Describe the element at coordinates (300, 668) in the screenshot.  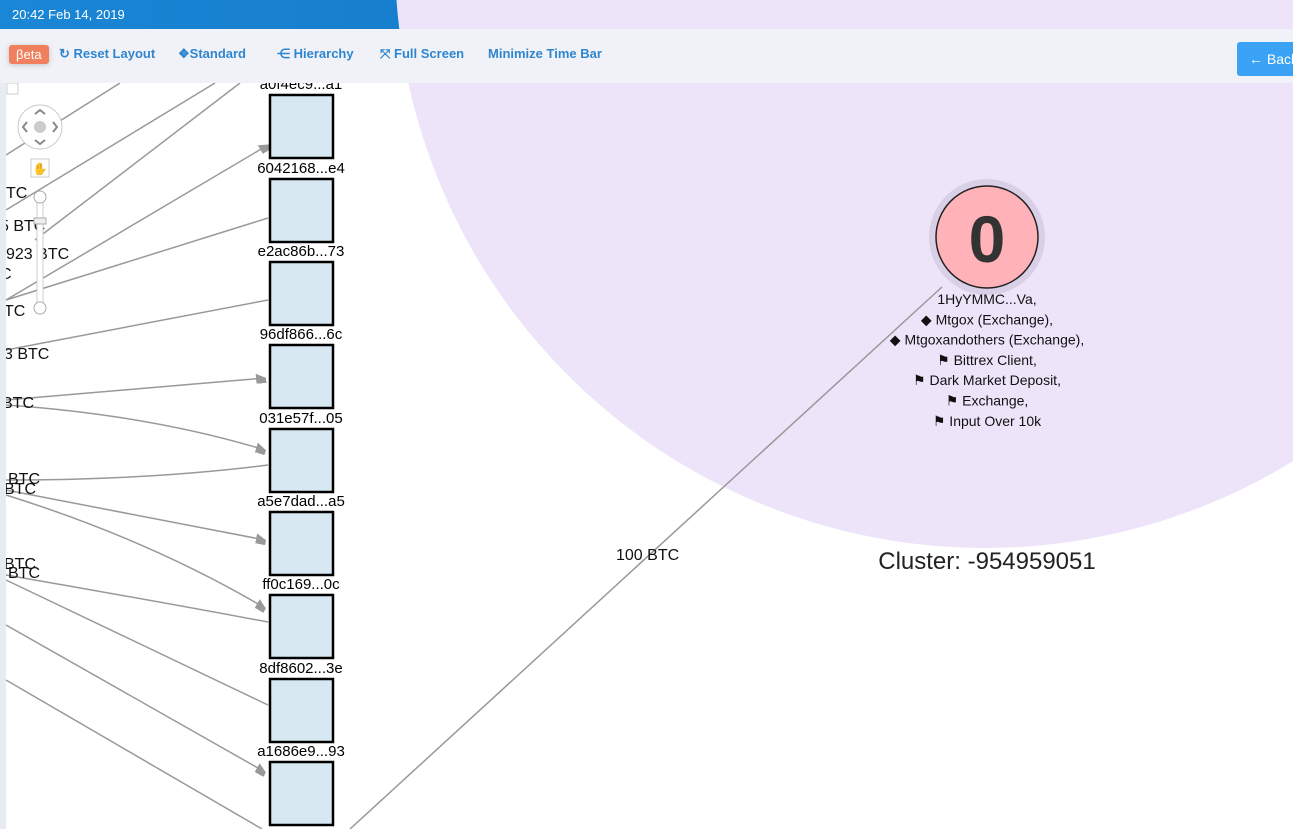
I see `node-label: 8df8602...3e` at that location.